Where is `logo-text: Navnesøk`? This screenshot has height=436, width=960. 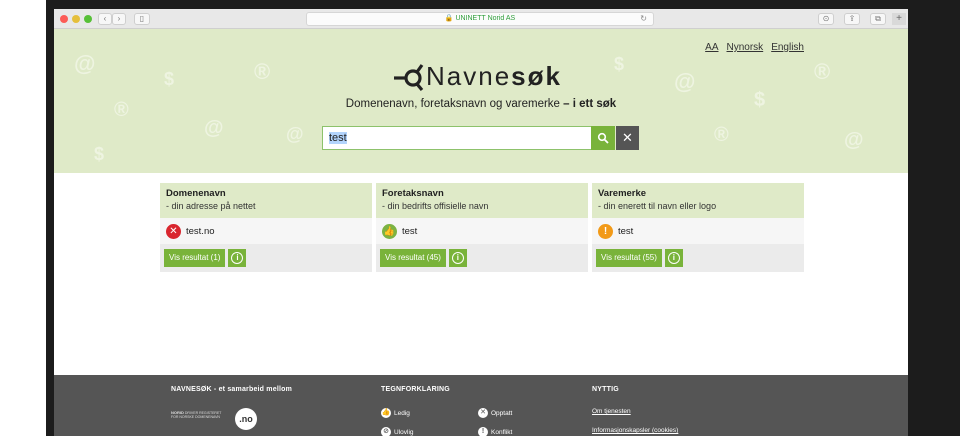 logo-text: Navnesøk is located at coordinates (494, 76).